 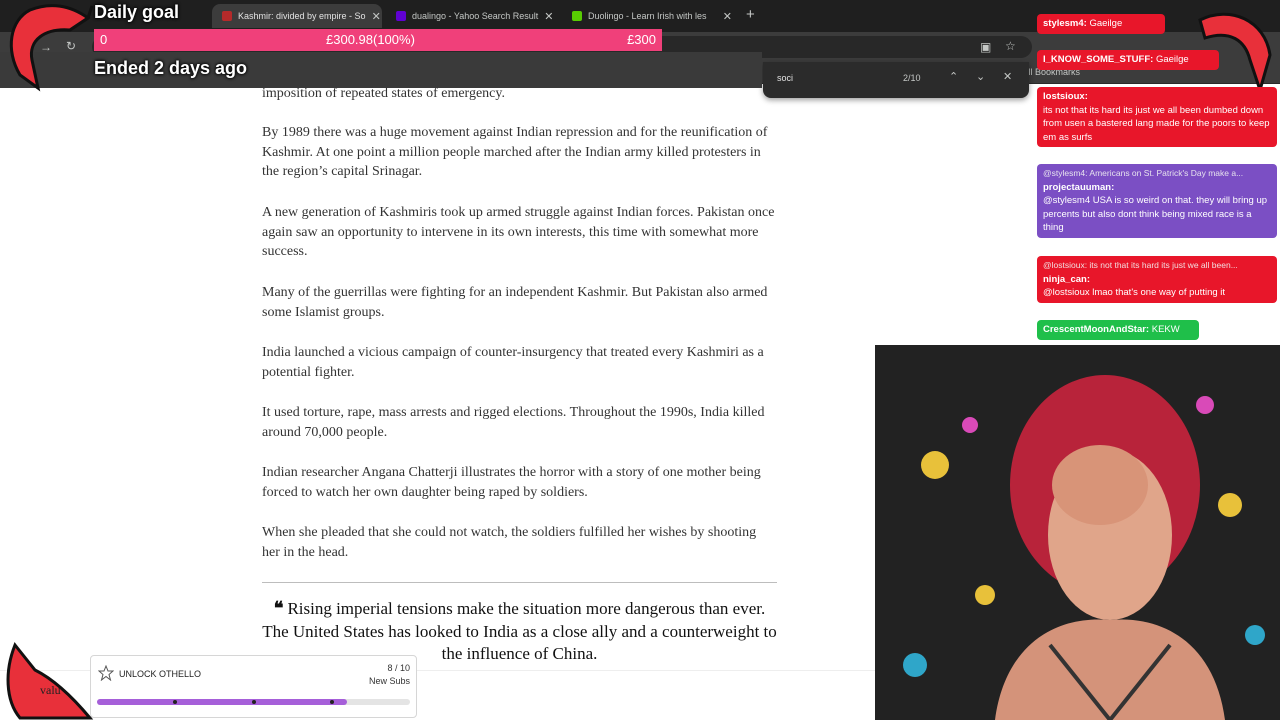 I want to click on divider, so click(x=519, y=582).